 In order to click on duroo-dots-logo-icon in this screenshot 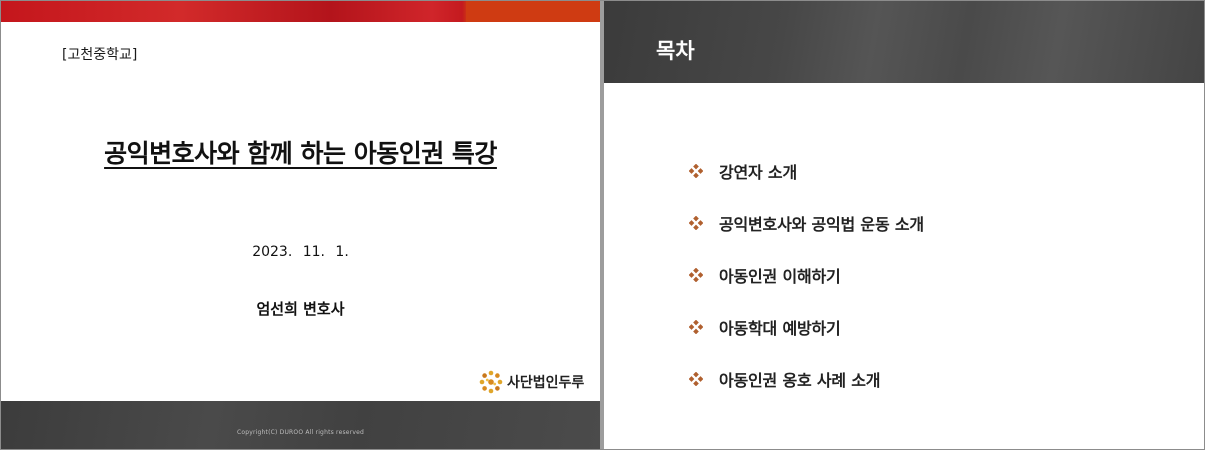, I will do `click(491, 382)`.